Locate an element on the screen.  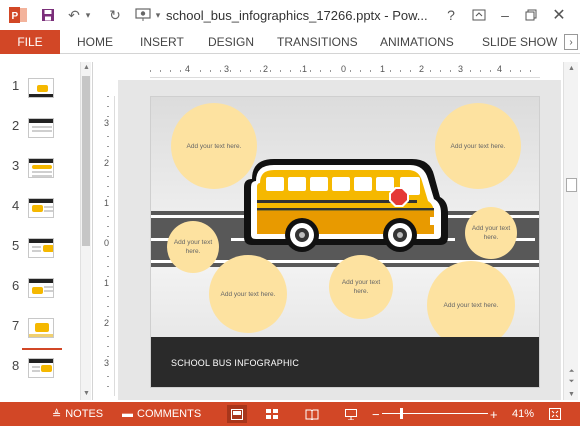
powerpoint-logo-icon: P is located at coordinates (18, 15).